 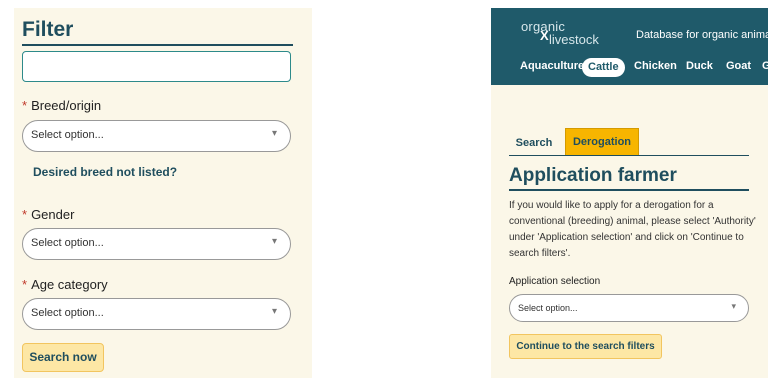 What do you see at coordinates (156, 314) in the screenshot?
I see `age-select: Select option... ▾` at bounding box center [156, 314].